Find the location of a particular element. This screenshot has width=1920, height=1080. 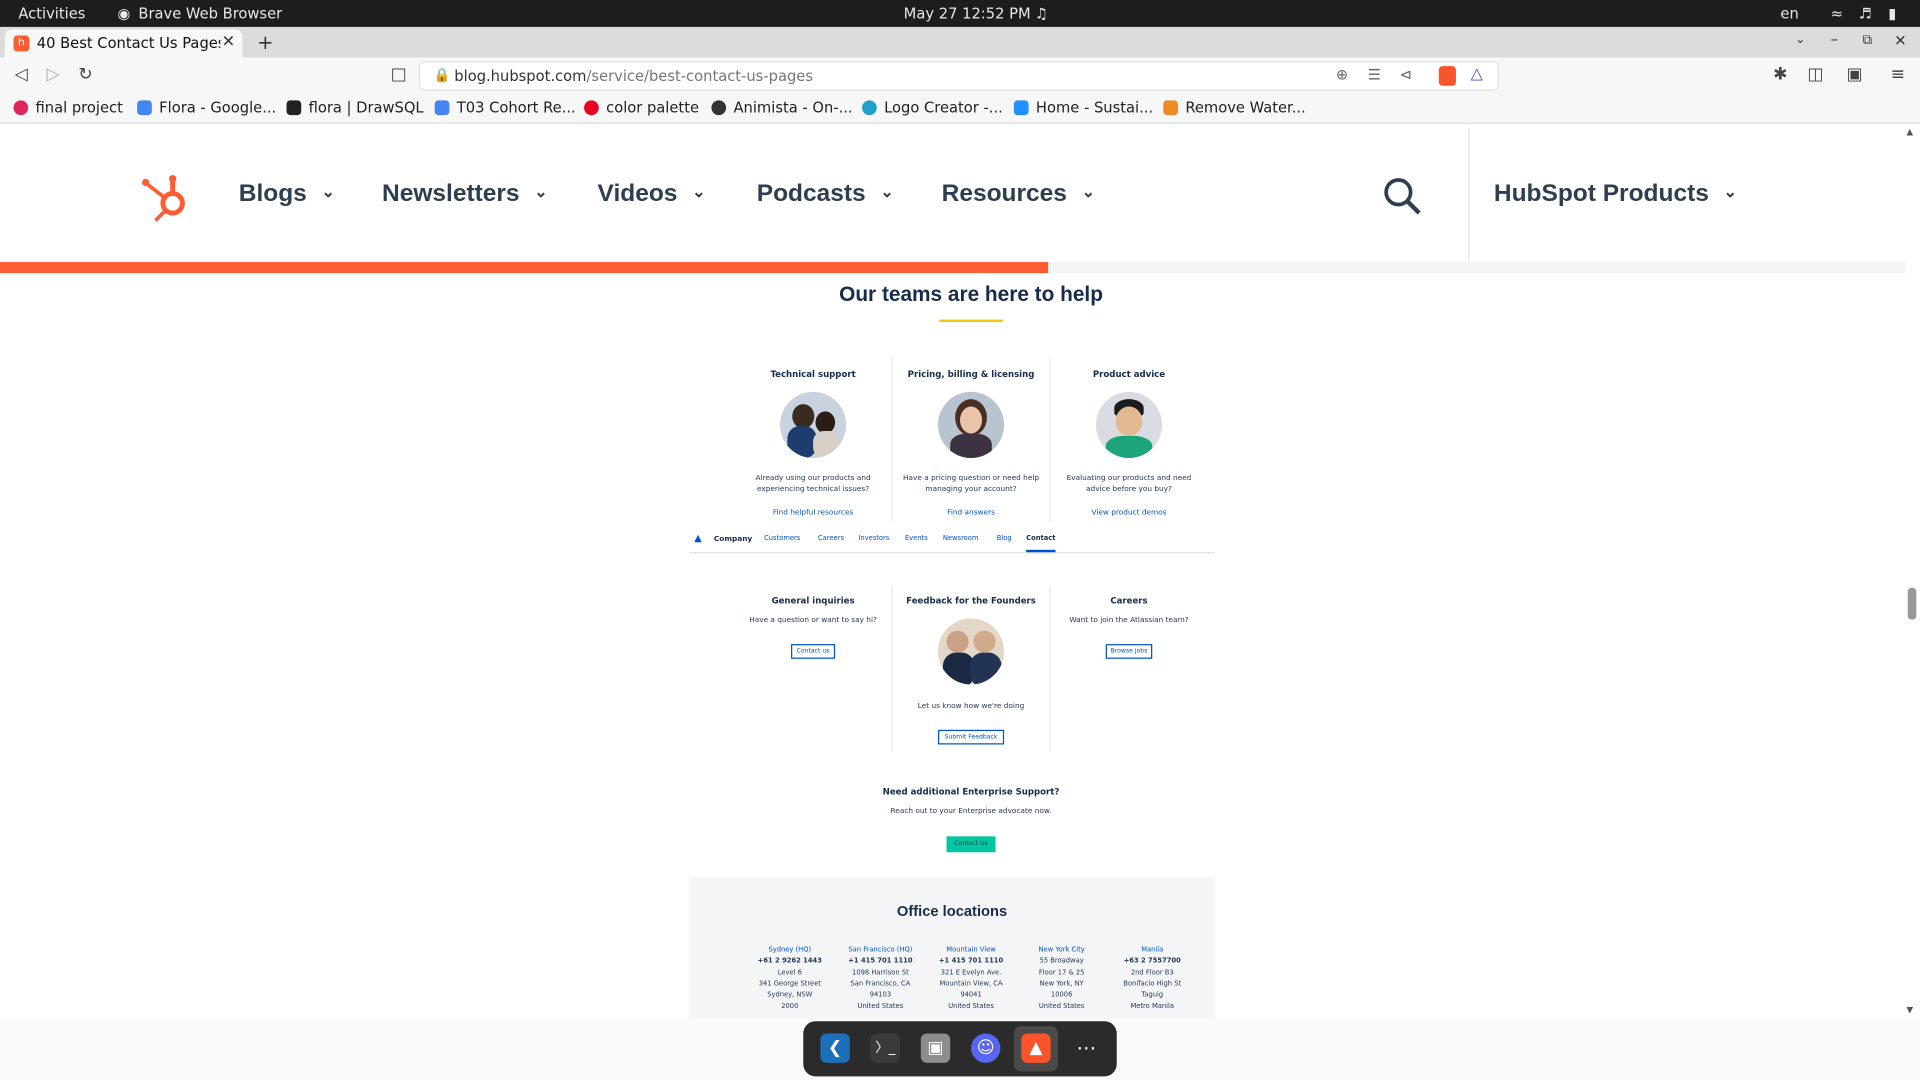

card-desc: managing your account? is located at coordinates (971, 489).